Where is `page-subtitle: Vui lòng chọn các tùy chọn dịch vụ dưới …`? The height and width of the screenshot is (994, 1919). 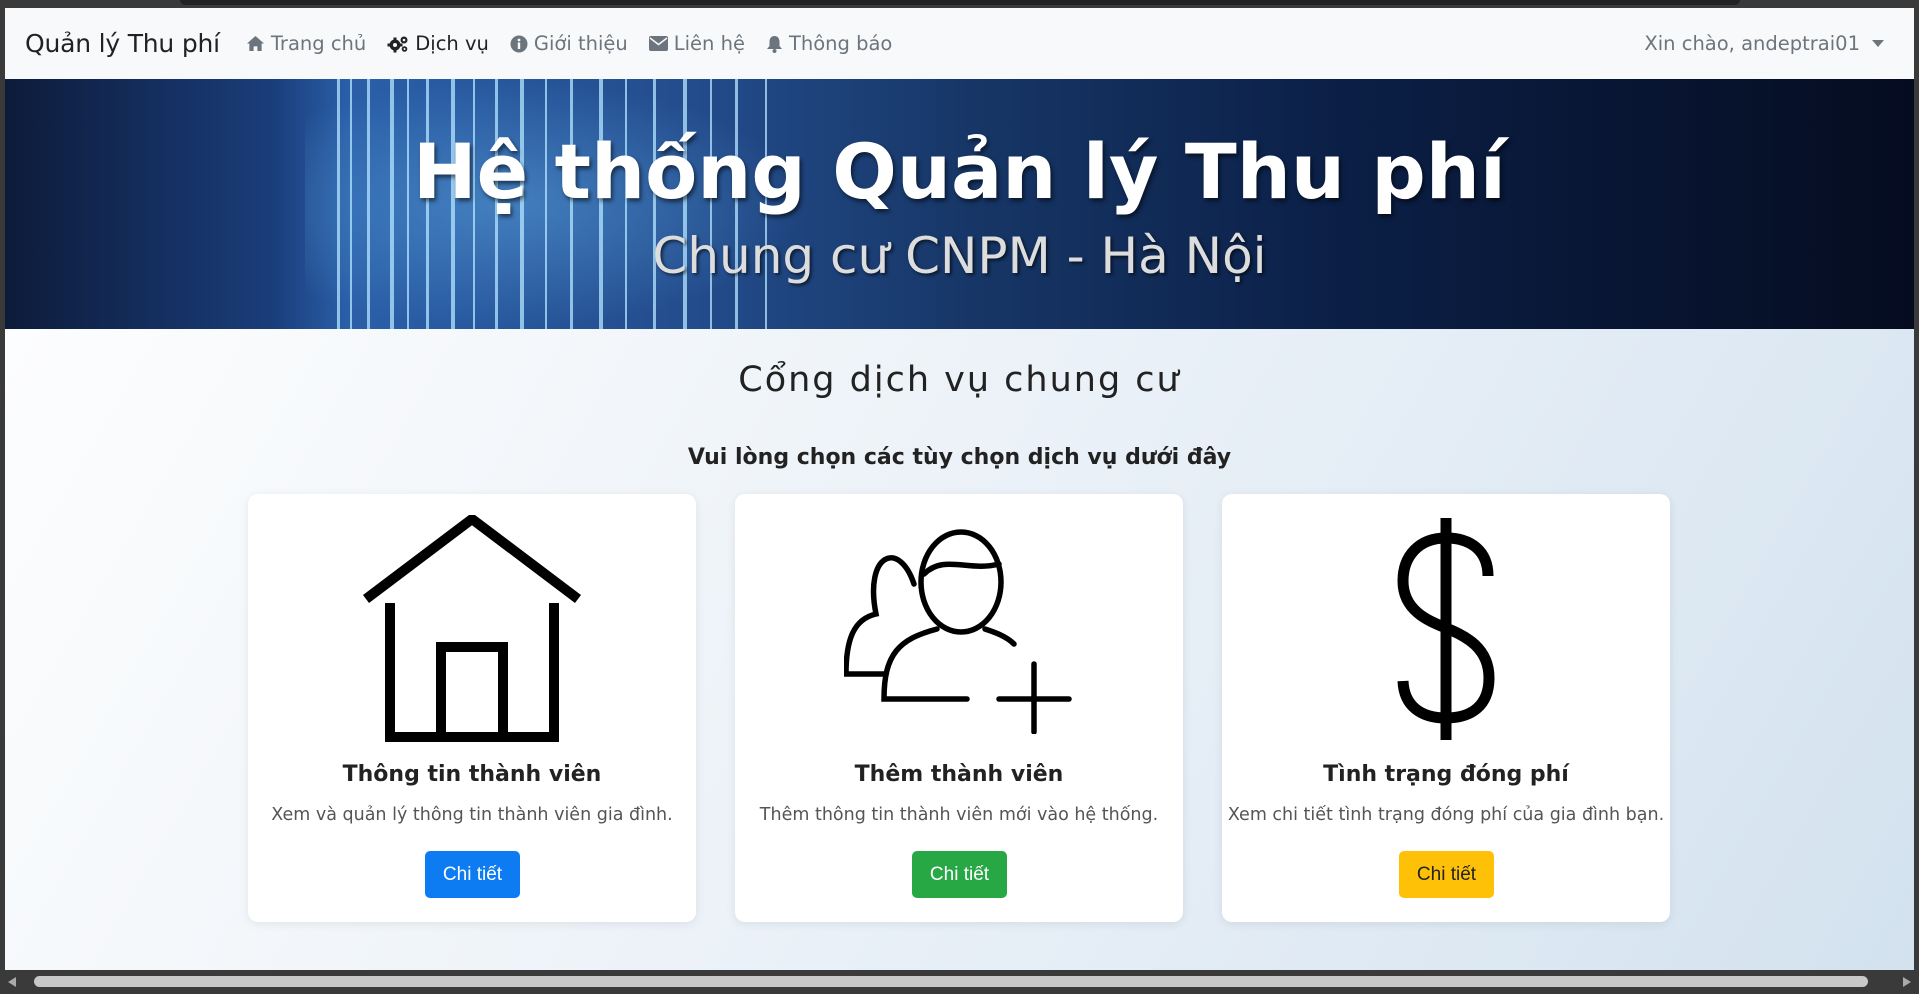
page-subtitle: Vui lòng chọn các tùy chọn dịch vụ dưới … is located at coordinates (959, 457).